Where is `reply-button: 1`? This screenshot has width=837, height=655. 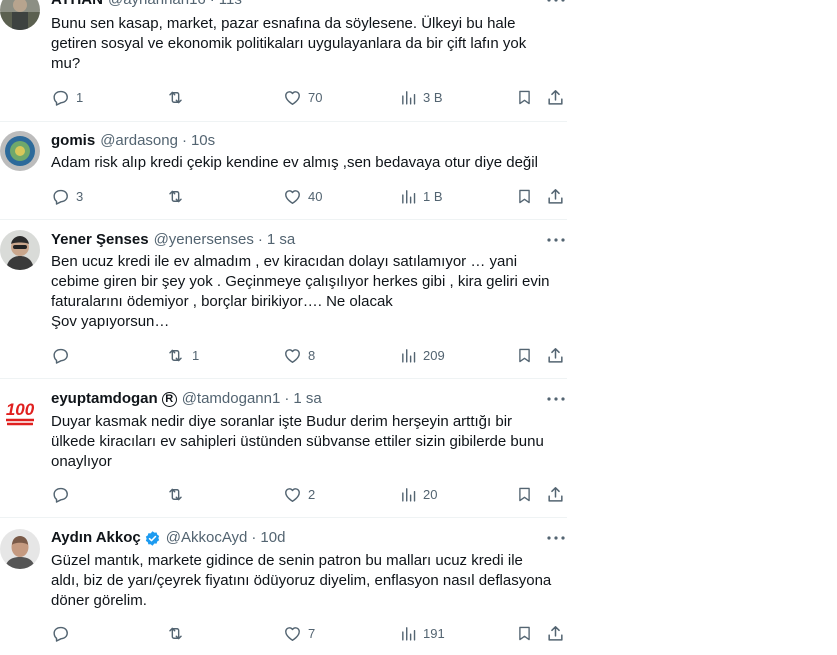 reply-button: 1 is located at coordinates (67, 97).